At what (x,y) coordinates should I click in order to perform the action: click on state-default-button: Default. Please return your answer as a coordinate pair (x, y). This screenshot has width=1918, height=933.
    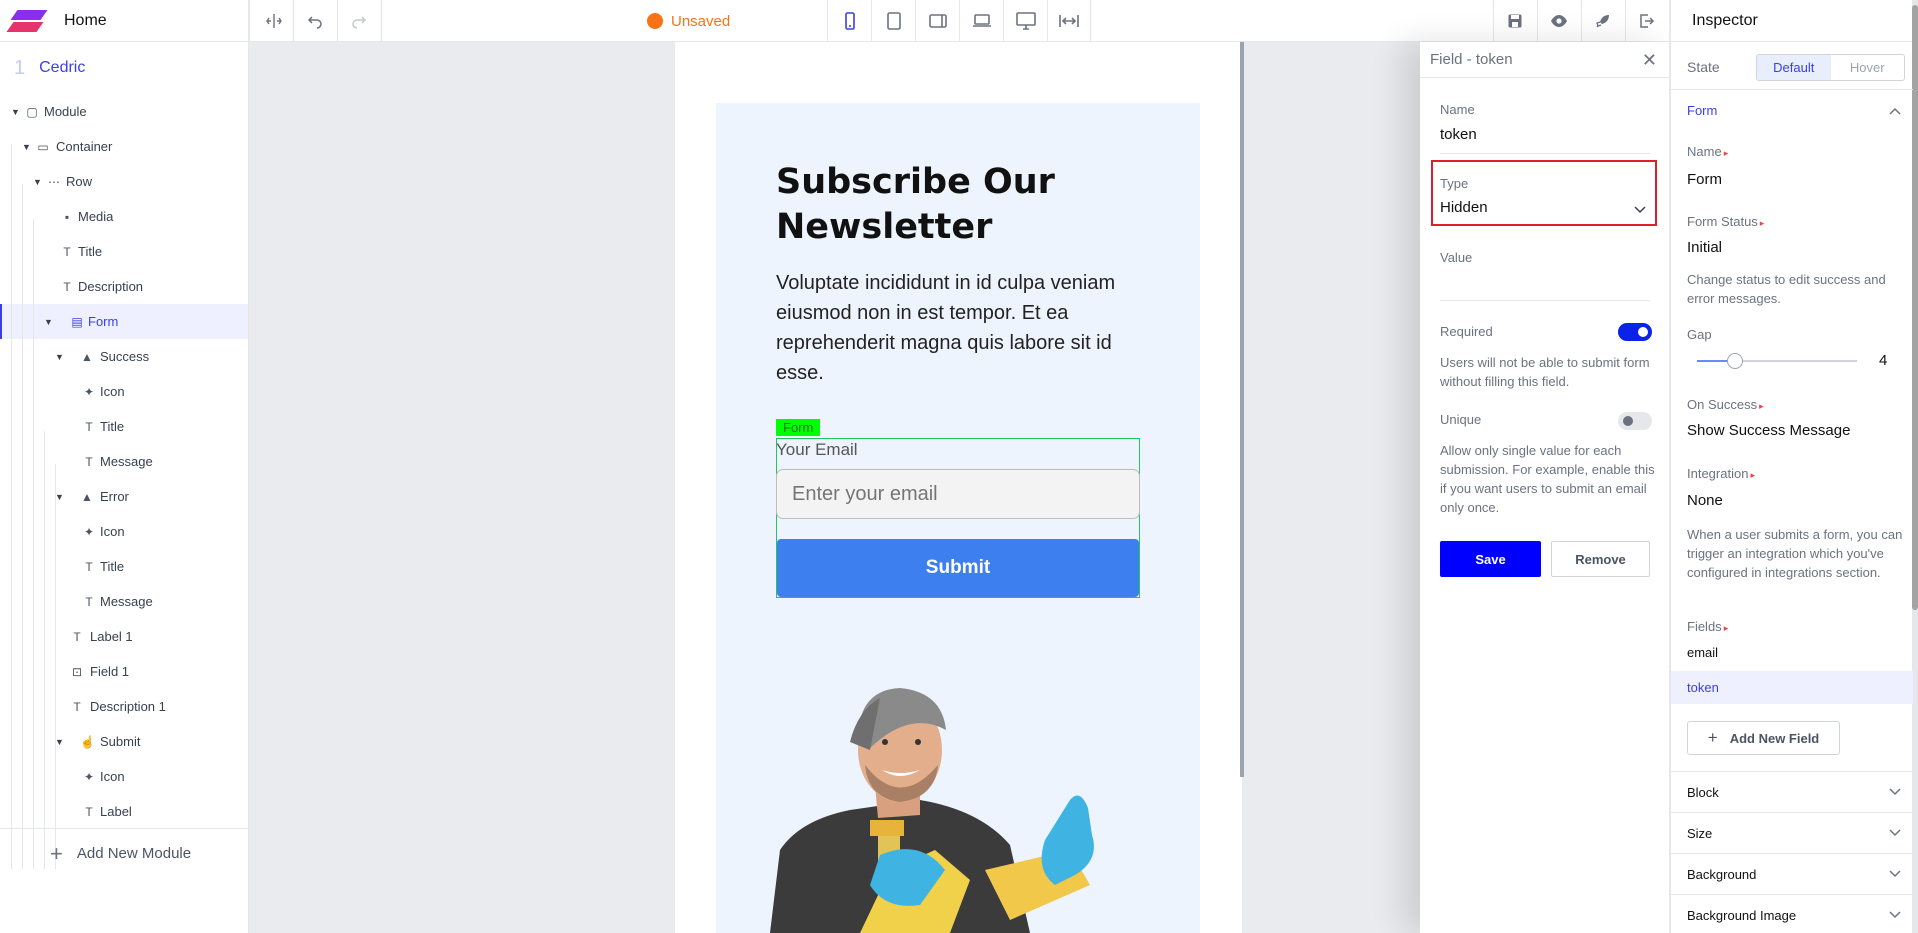
    Looking at the image, I should click on (1794, 67).